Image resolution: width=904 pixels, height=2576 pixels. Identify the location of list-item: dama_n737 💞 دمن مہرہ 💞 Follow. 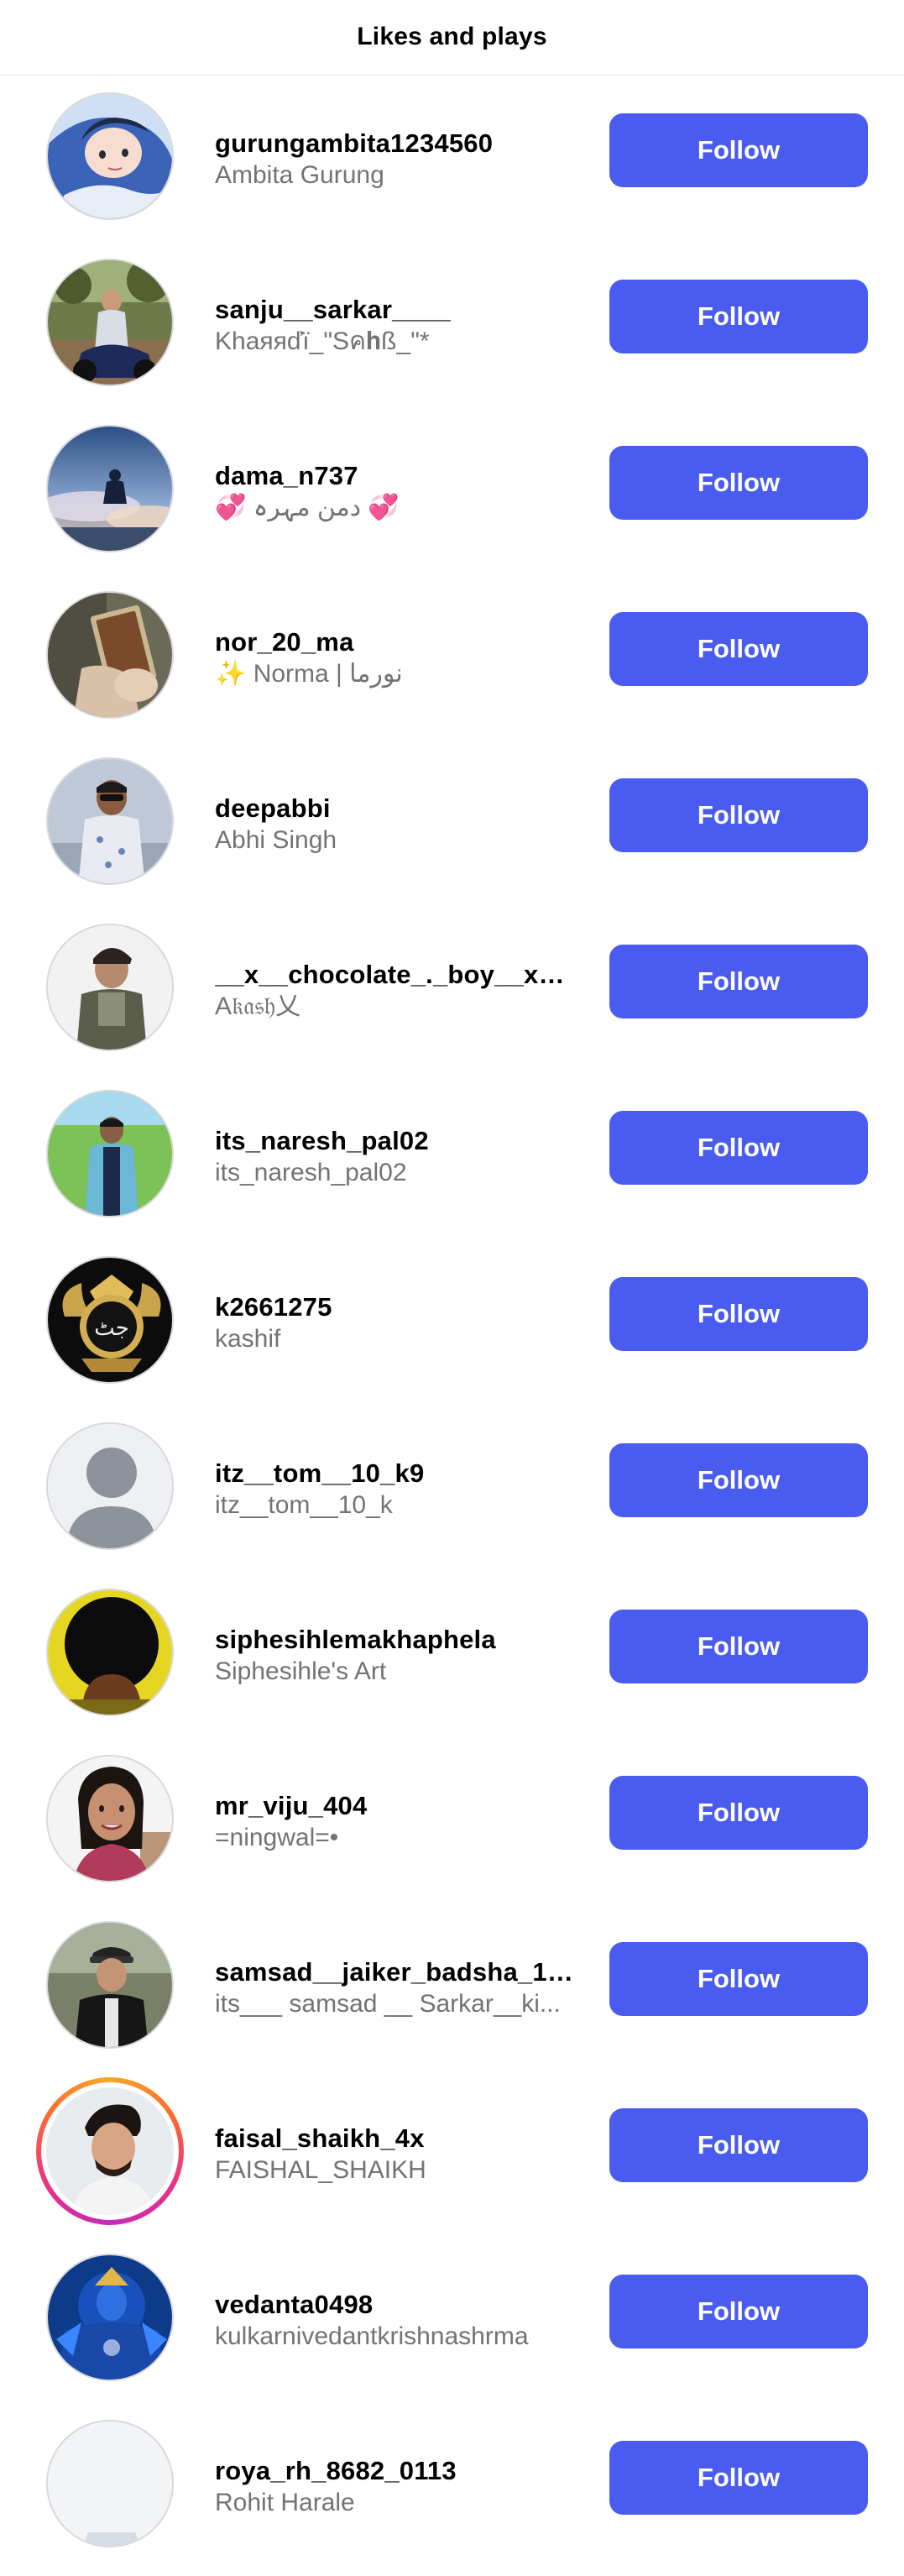
(452, 491).